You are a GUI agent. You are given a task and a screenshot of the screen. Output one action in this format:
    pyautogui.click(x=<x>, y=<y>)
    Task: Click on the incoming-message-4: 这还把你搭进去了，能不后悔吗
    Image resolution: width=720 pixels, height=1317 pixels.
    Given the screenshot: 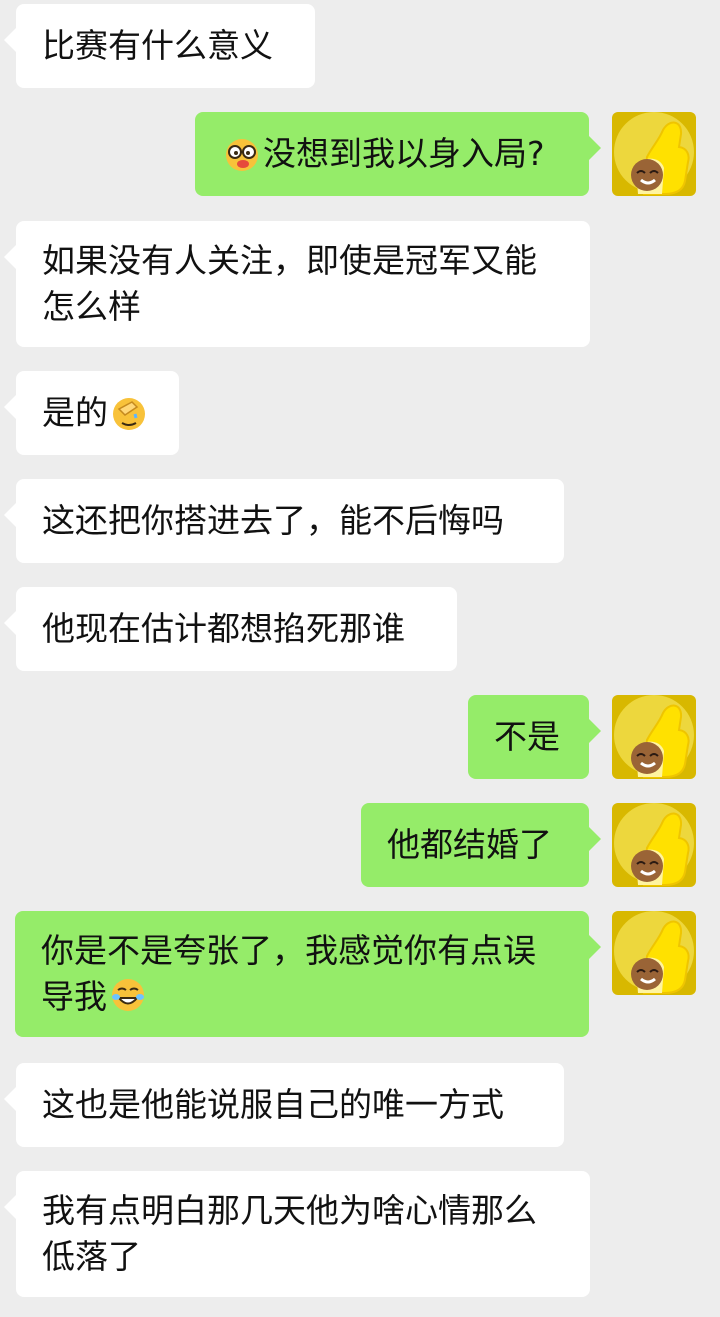 What is the action you would take?
    pyautogui.click(x=284, y=521)
    